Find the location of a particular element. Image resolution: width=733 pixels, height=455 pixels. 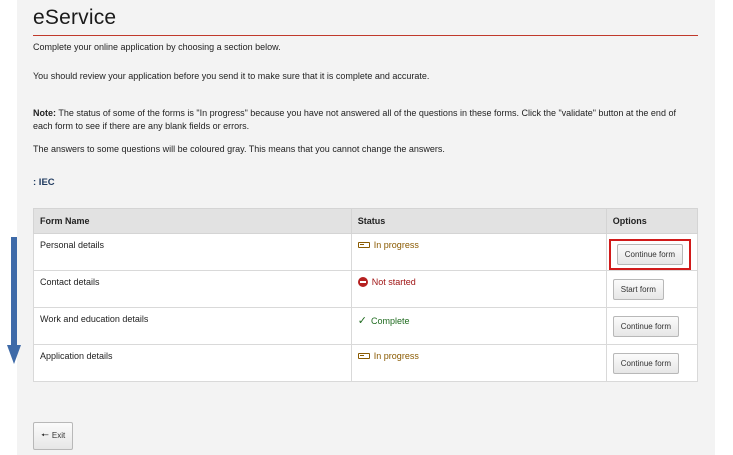

table-header-row: Form Name Status Options is located at coordinates (366, 221).